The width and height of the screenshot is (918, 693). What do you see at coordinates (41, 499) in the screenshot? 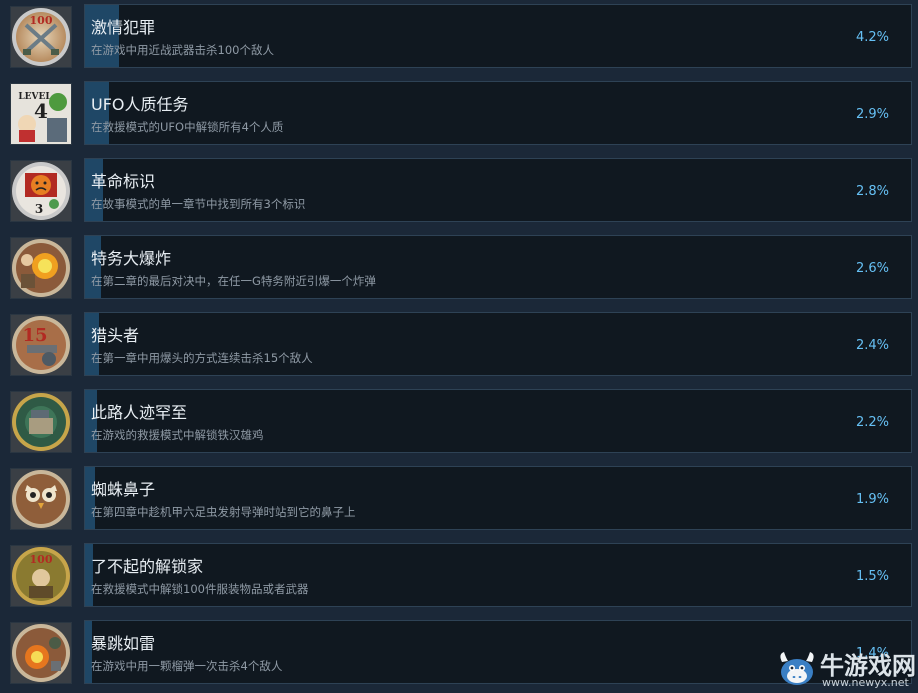
I see `owl-icon` at bounding box center [41, 499].